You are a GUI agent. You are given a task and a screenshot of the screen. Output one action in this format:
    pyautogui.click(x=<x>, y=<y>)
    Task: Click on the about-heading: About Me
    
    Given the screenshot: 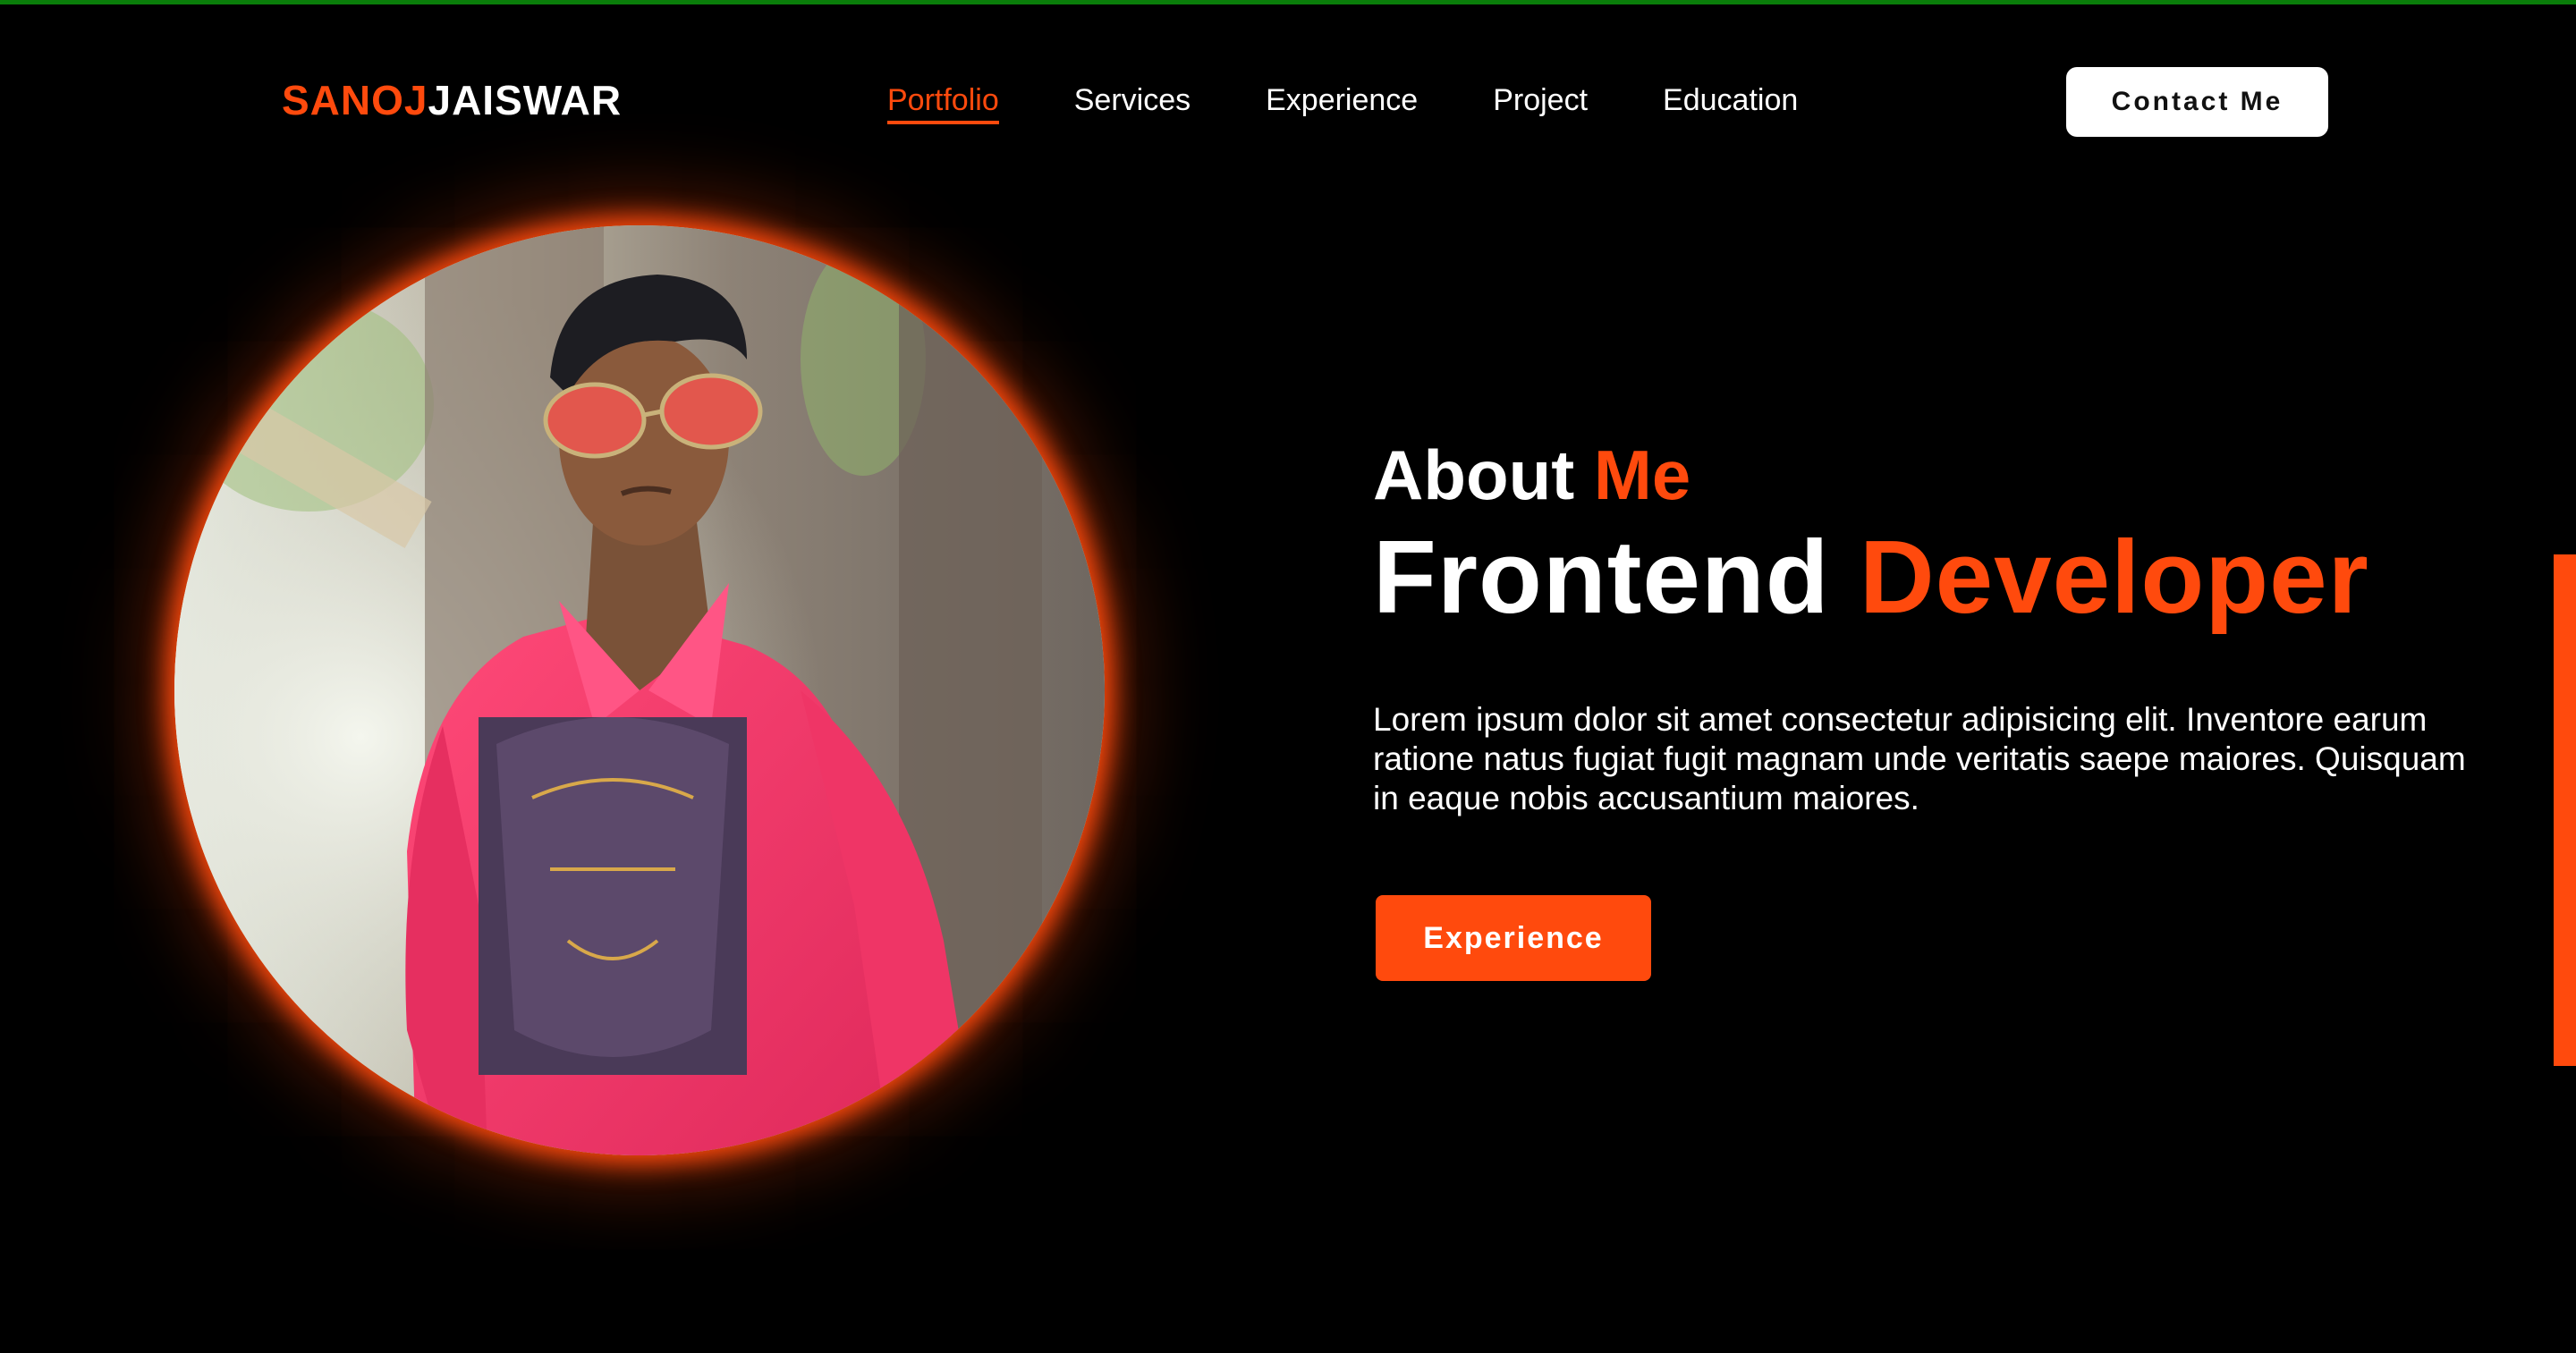 What is the action you would take?
    pyautogui.click(x=1531, y=475)
    